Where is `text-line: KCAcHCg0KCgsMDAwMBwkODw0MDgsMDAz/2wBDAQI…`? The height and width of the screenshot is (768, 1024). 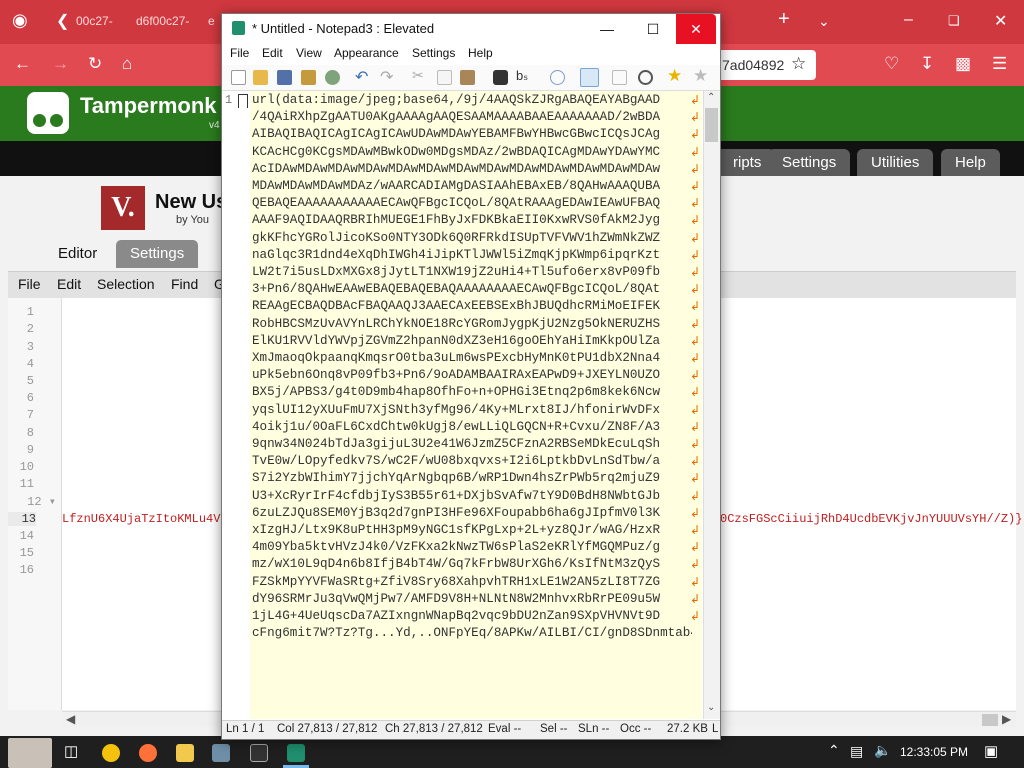
text-line: KCAcHCg0KCgsMDAwMBwkODw0MDgsMDAz/2wBDAQI… is located at coordinates (456, 151).